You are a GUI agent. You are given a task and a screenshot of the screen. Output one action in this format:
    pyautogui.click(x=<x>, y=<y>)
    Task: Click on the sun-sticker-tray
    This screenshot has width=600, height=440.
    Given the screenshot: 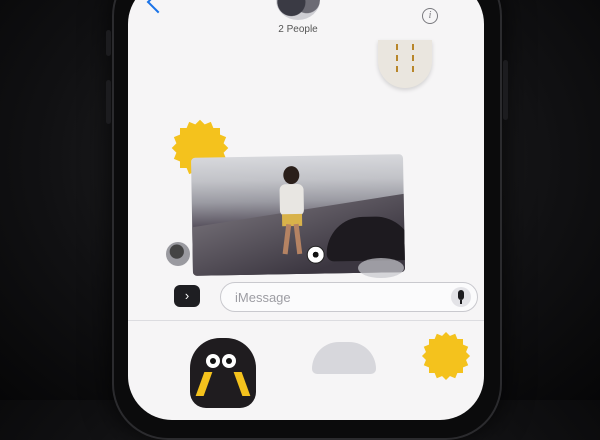 What is the action you would take?
    pyautogui.click(x=446, y=356)
    